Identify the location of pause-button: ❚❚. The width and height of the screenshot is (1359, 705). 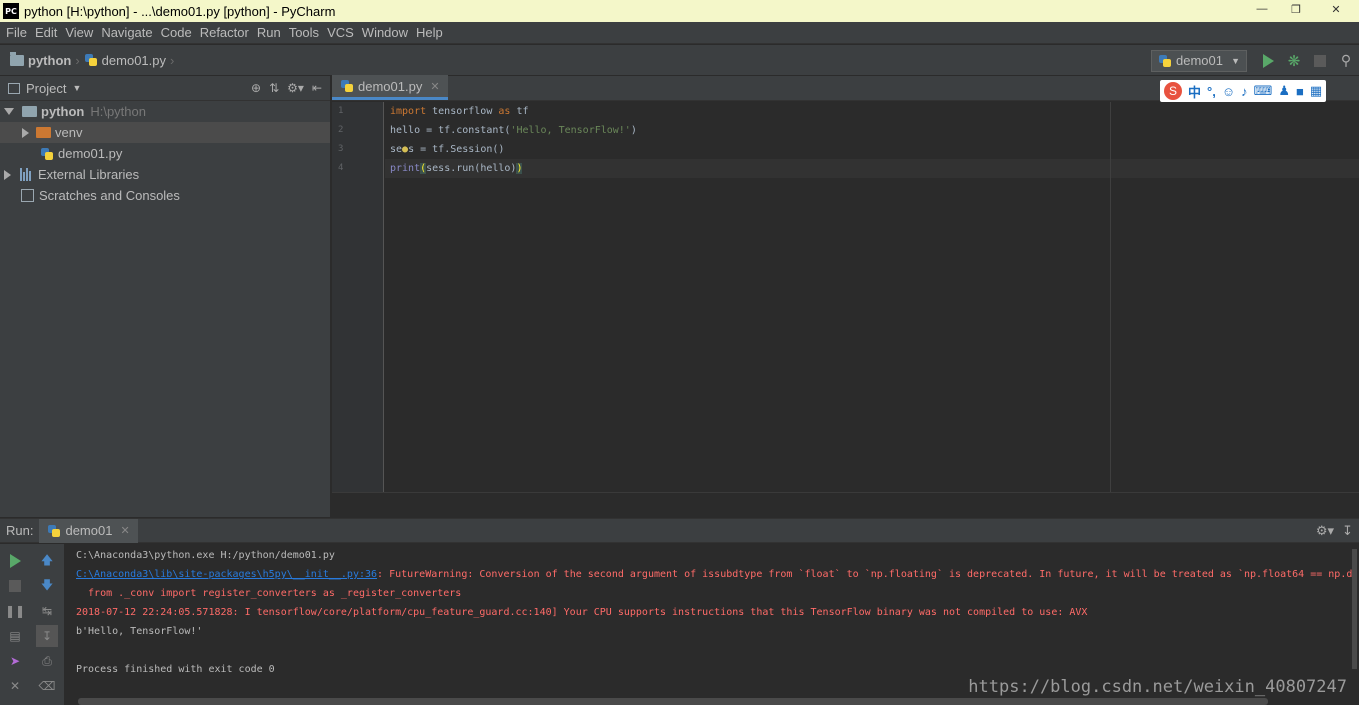
(15, 611).